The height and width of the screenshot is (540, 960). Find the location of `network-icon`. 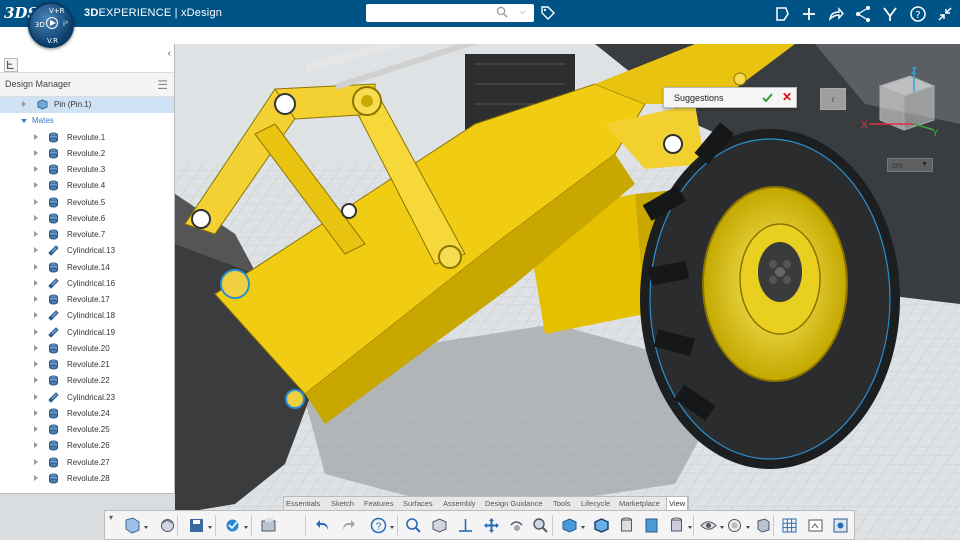

network-icon is located at coordinates (863, 14).